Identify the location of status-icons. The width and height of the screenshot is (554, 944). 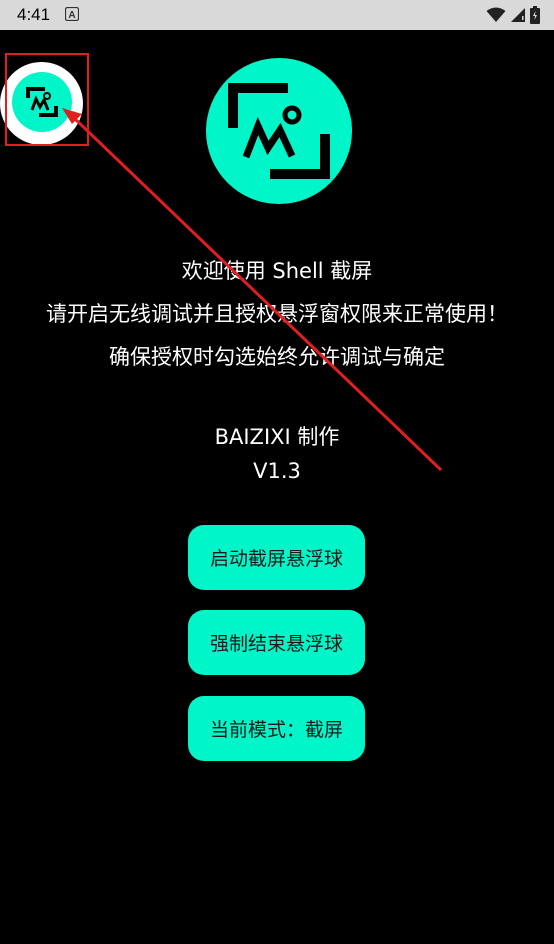
(513, 15).